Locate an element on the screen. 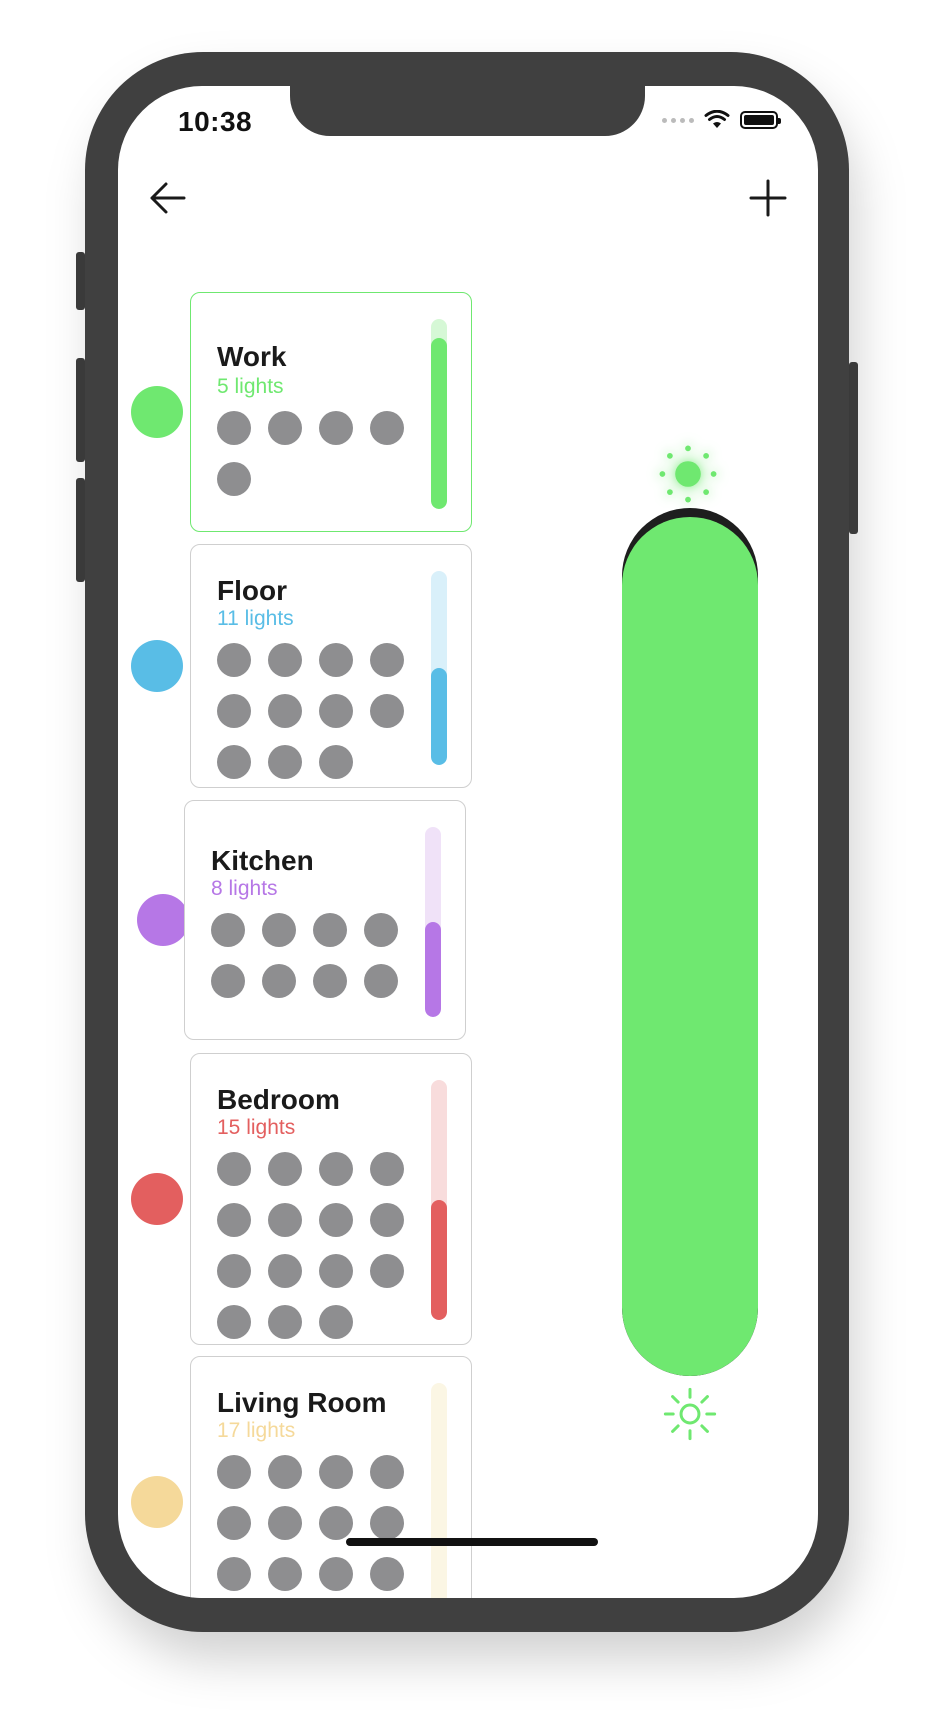 The width and height of the screenshot is (934, 1718). volume-up-button is located at coordinates (80, 410).